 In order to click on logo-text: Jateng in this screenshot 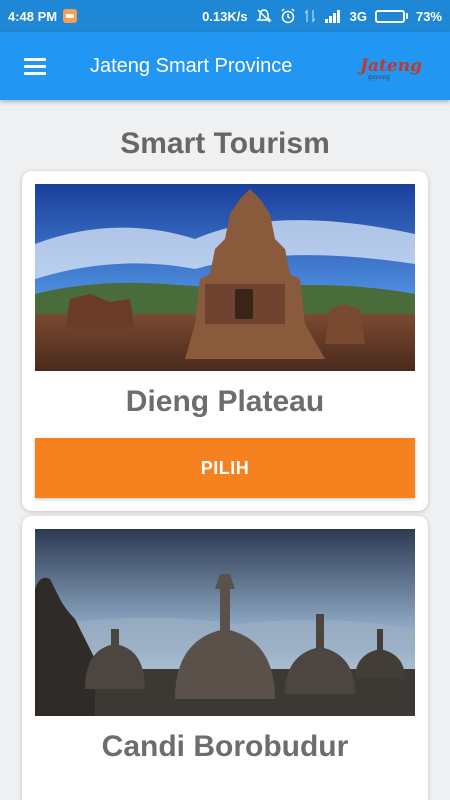, I will do `click(391, 66)`.